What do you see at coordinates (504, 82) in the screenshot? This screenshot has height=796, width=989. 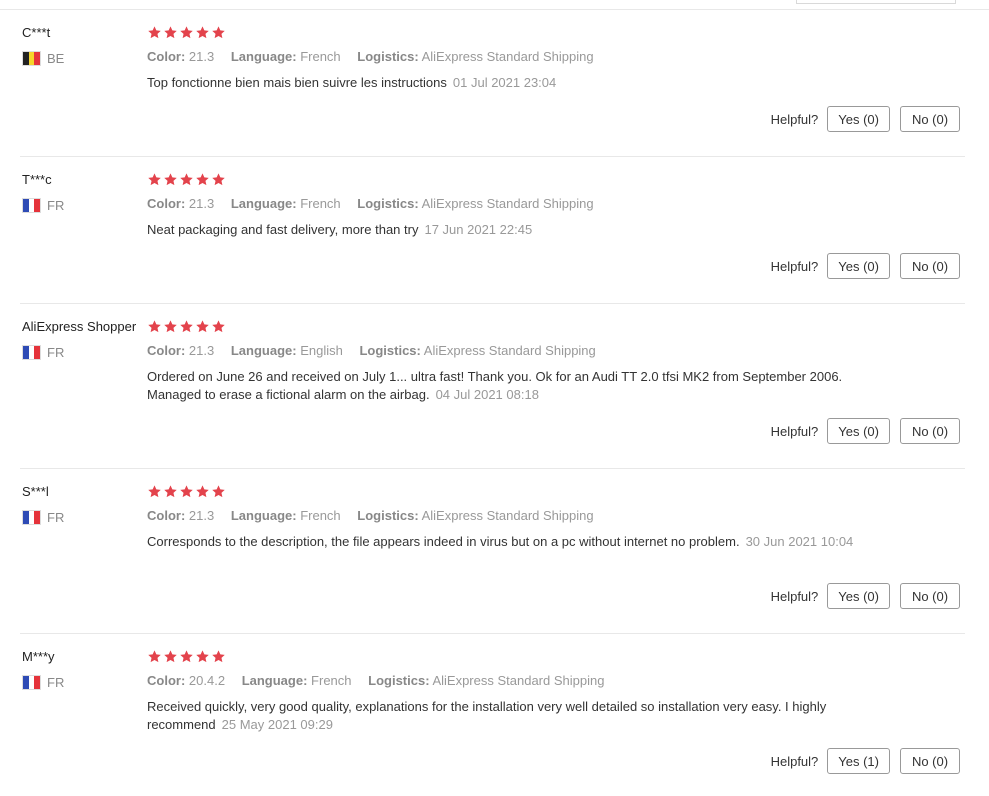 I see `review-date: 01 Jul 2021 23:04` at bounding box center [504, 82].